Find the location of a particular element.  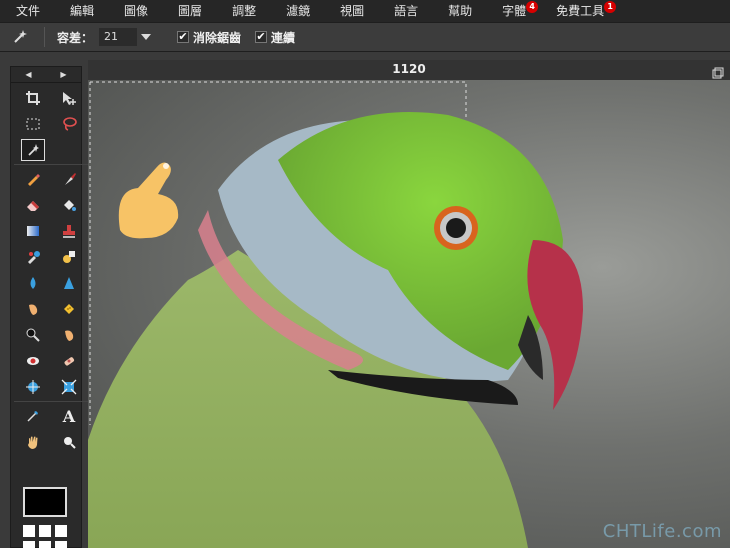

menu-item: 幫助 is located at coordinates (459, 11).